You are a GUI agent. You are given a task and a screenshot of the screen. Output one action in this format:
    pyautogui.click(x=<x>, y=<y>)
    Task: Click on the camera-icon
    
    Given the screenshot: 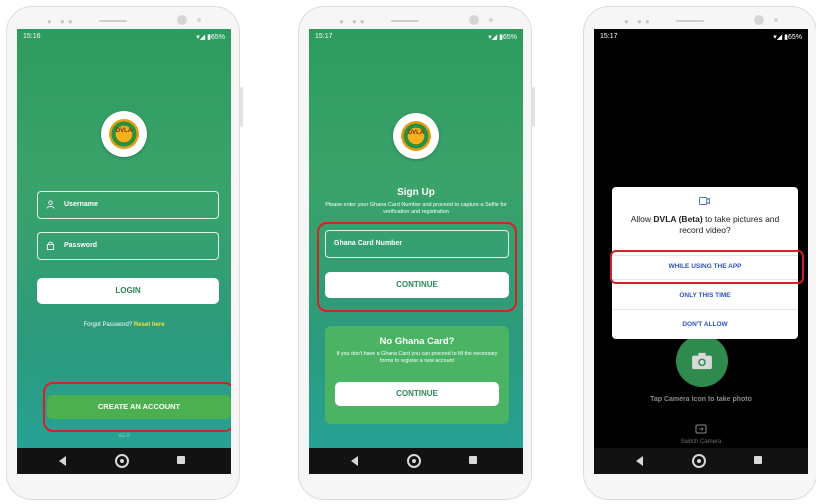 What is the action you would take?
    pyautogui.click(x=702, y=361)
    